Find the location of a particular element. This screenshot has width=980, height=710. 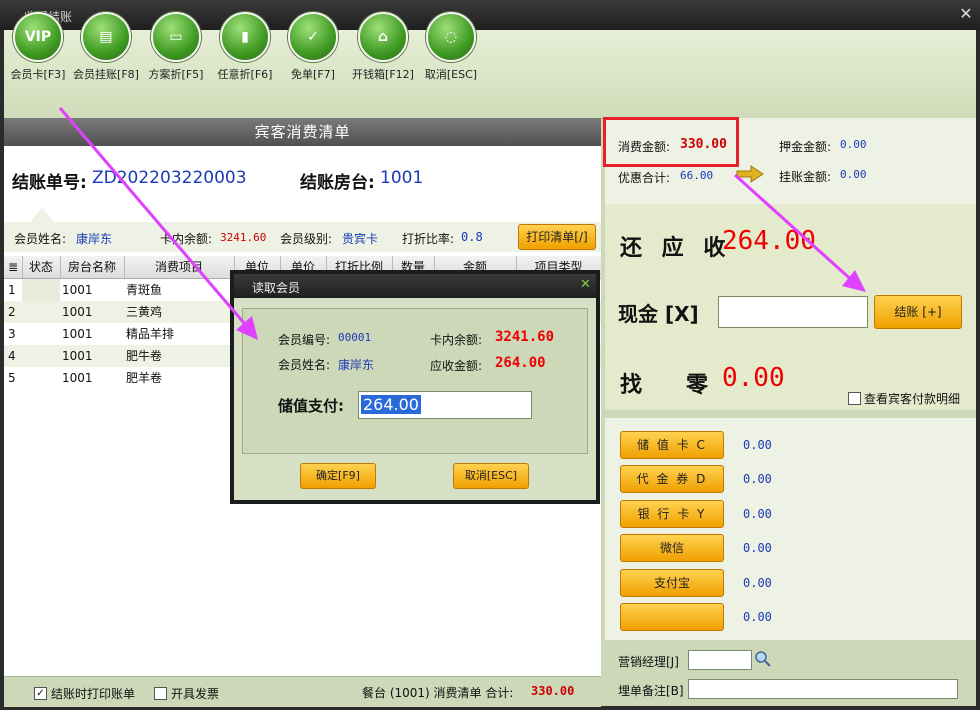

member-card-label: 会员卡[F3] is located at coordinates (38, 74).